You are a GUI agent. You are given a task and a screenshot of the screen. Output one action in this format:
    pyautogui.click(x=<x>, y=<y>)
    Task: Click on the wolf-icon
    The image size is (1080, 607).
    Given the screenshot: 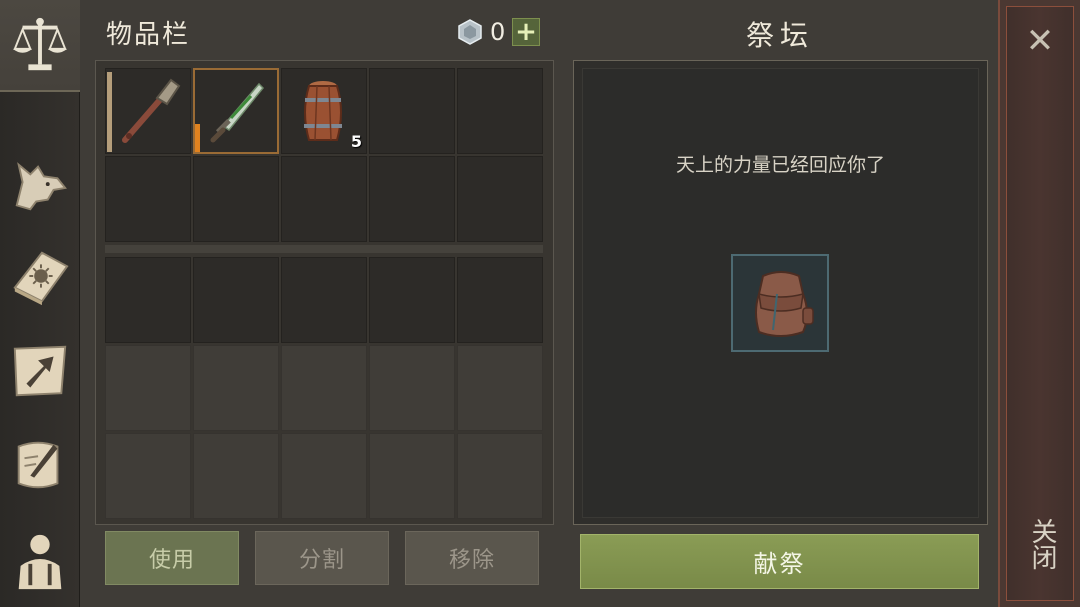 What is the action you would take?
    pyautogui.click(x=41, y=186)
    